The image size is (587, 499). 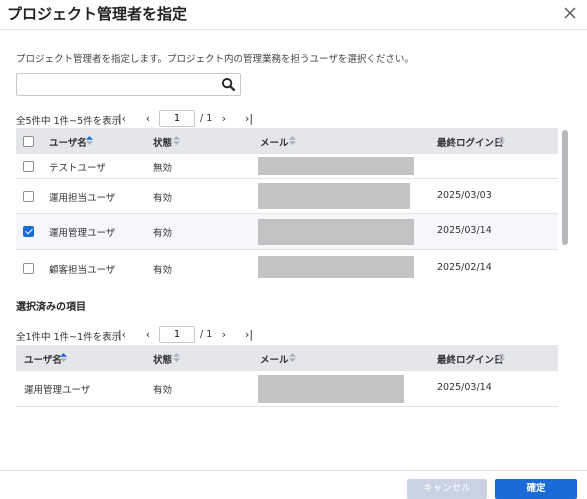 I want to click on confirm-button: 確定, so click(x=536, y=489).